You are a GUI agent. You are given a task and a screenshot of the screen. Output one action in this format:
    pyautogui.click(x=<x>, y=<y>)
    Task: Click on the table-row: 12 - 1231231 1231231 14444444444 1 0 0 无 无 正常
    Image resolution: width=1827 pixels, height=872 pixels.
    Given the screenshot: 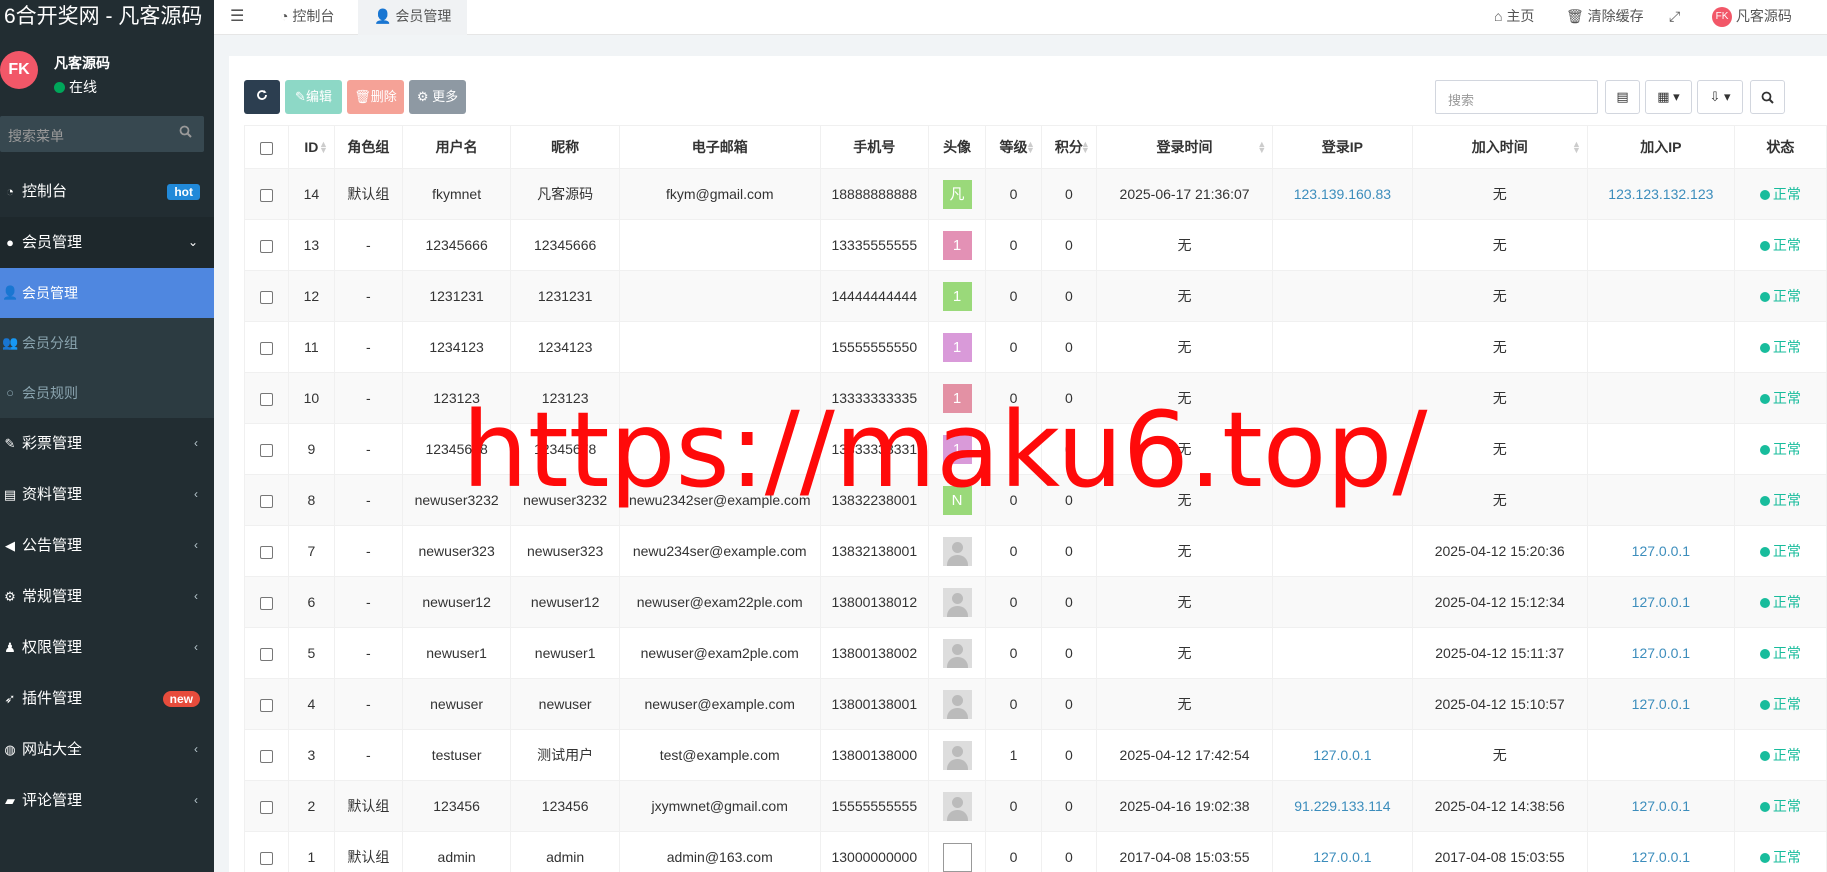 What is the action you would take?
    pyautogui.click(x=1035, y=296)
    